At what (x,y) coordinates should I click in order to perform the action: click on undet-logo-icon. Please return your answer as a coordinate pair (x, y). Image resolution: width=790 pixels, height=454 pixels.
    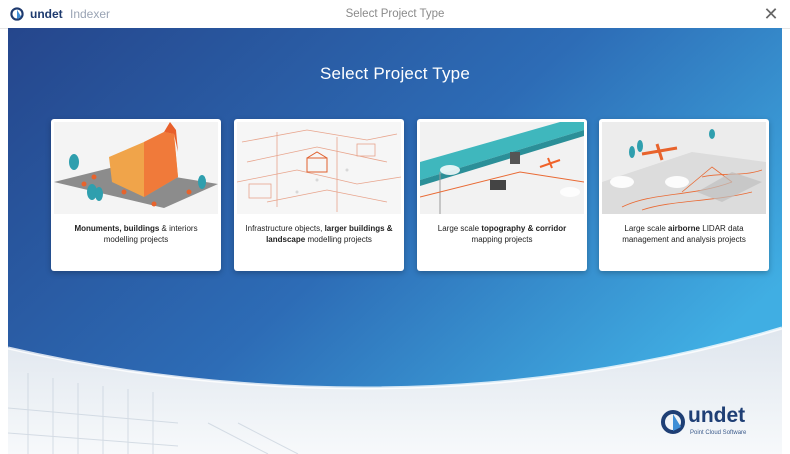
    Looking at the image, I should click on (673, 422).